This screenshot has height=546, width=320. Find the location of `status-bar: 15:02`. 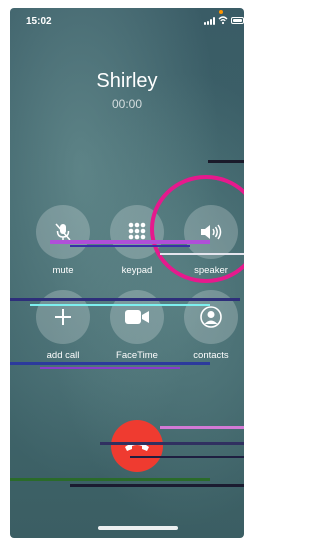

status-bar: 15:02 is located at coordinates (127, 20).